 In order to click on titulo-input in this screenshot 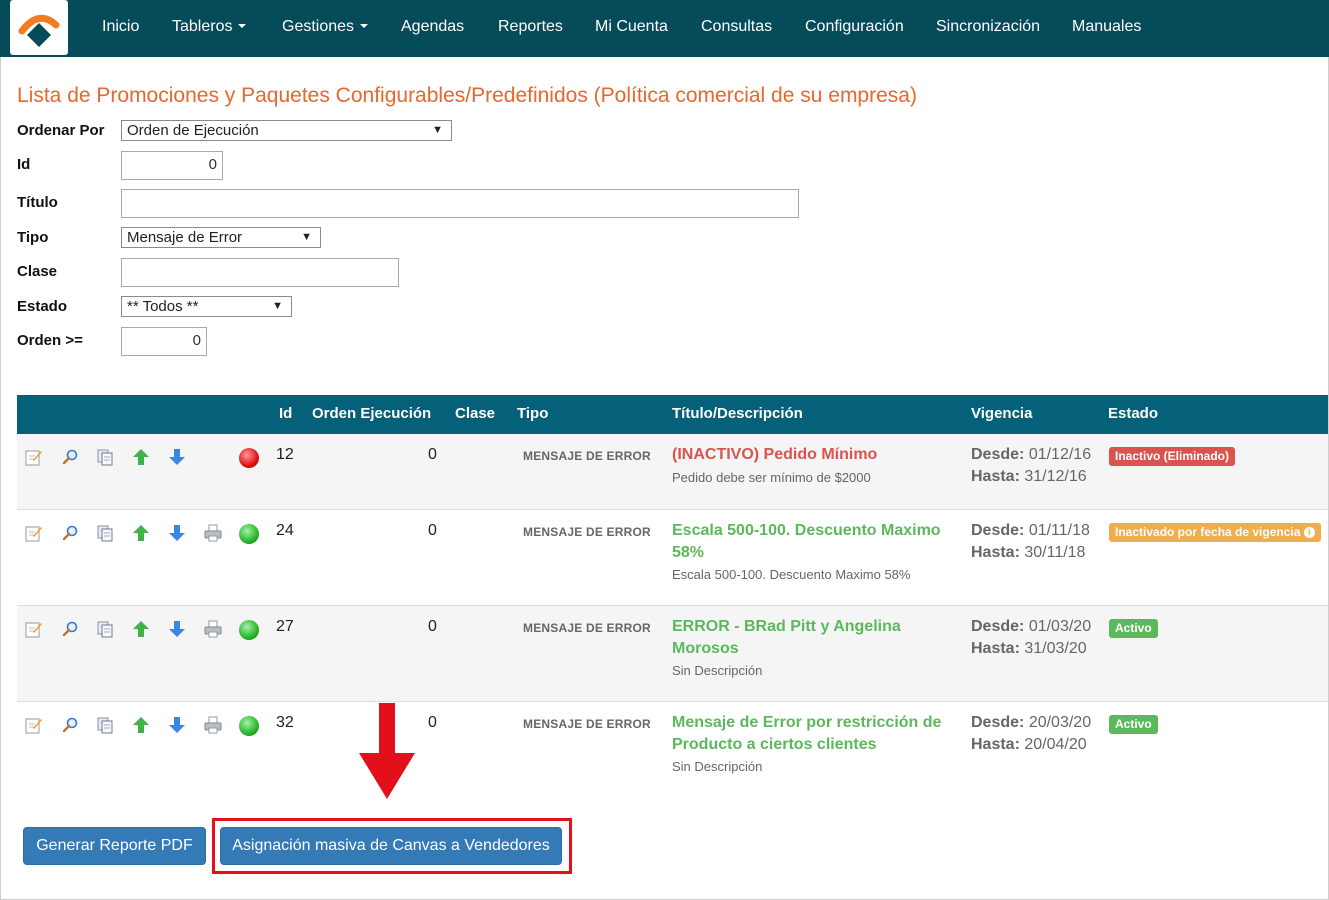, I will do `click(460, 203)`.